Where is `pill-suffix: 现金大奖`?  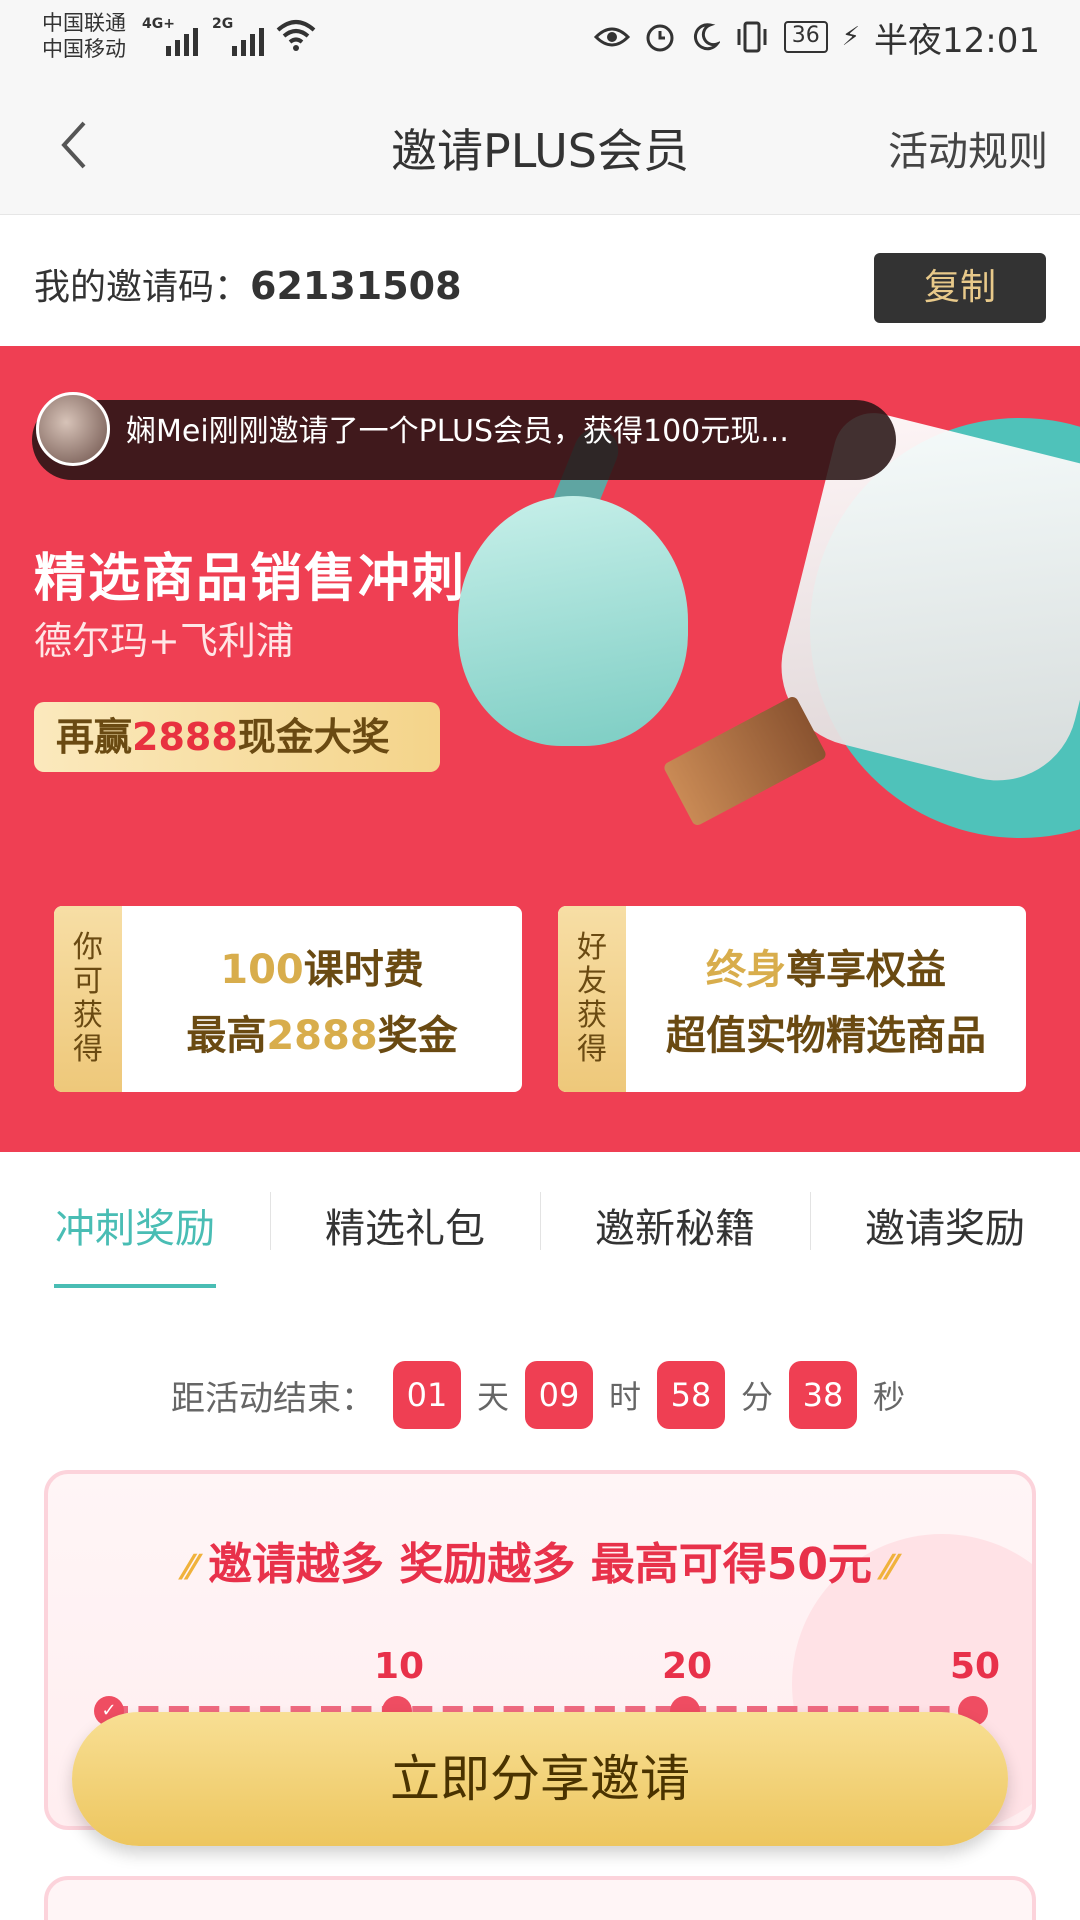 pill-suffix: 现金大奖 is located at coordinates (313, 737).